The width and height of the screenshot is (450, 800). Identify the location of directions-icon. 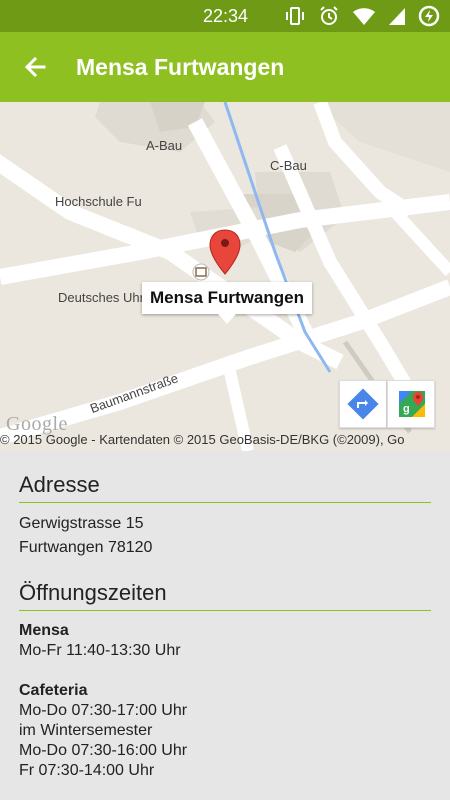
(363, 404).